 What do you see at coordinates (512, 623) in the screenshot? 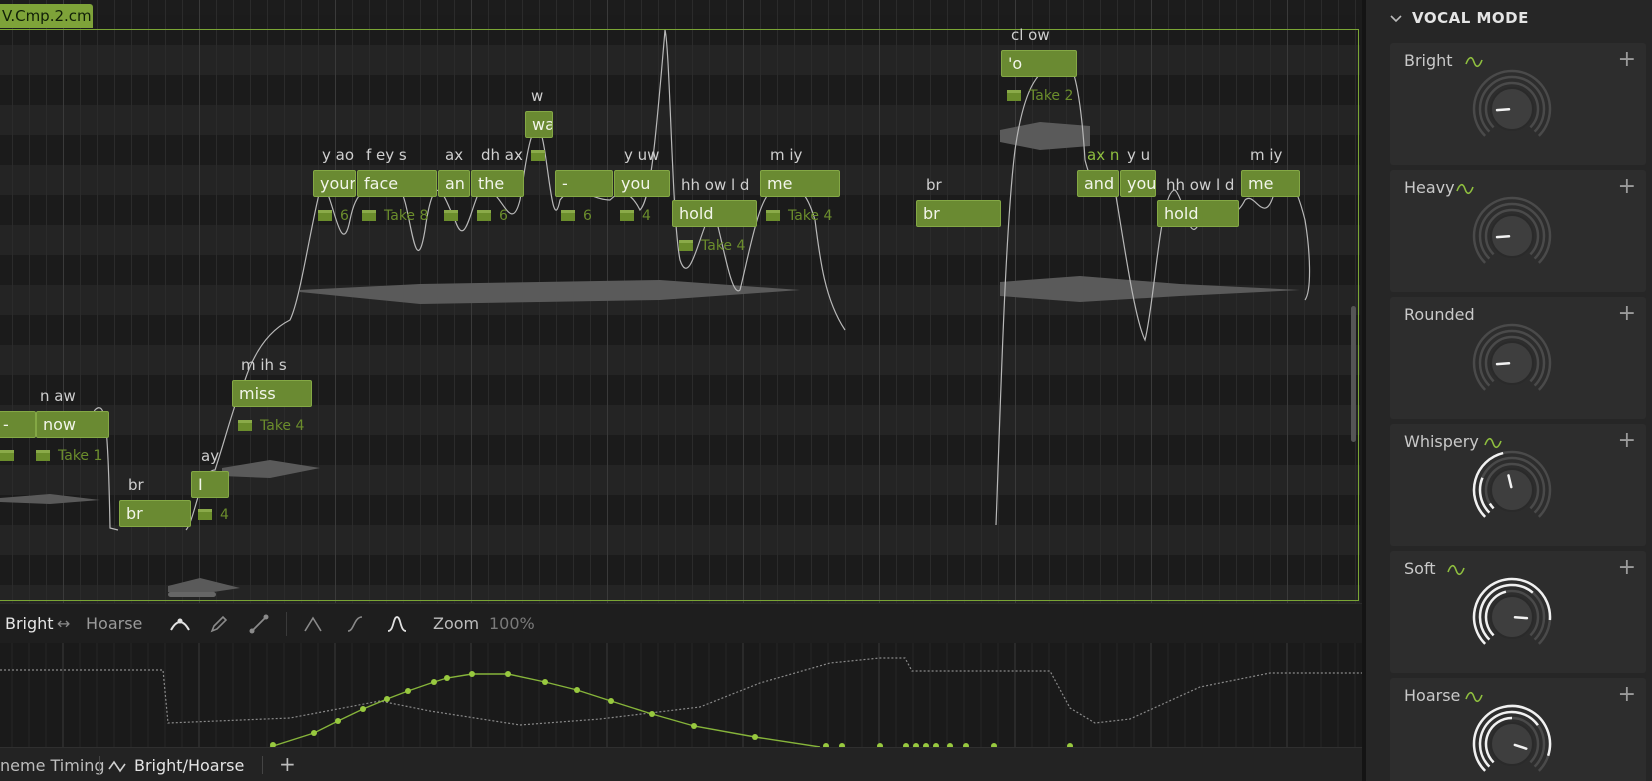
I see `zoom-value: 100%` at bounding box center [512, 623].